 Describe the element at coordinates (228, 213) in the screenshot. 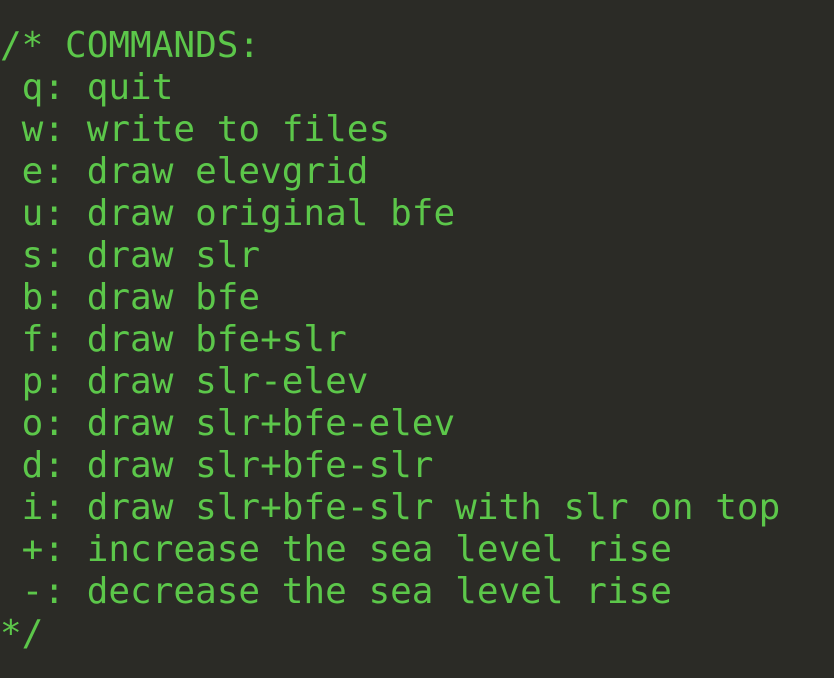

I see `command-line-original-bfe: u: draw original bfe` at that location.